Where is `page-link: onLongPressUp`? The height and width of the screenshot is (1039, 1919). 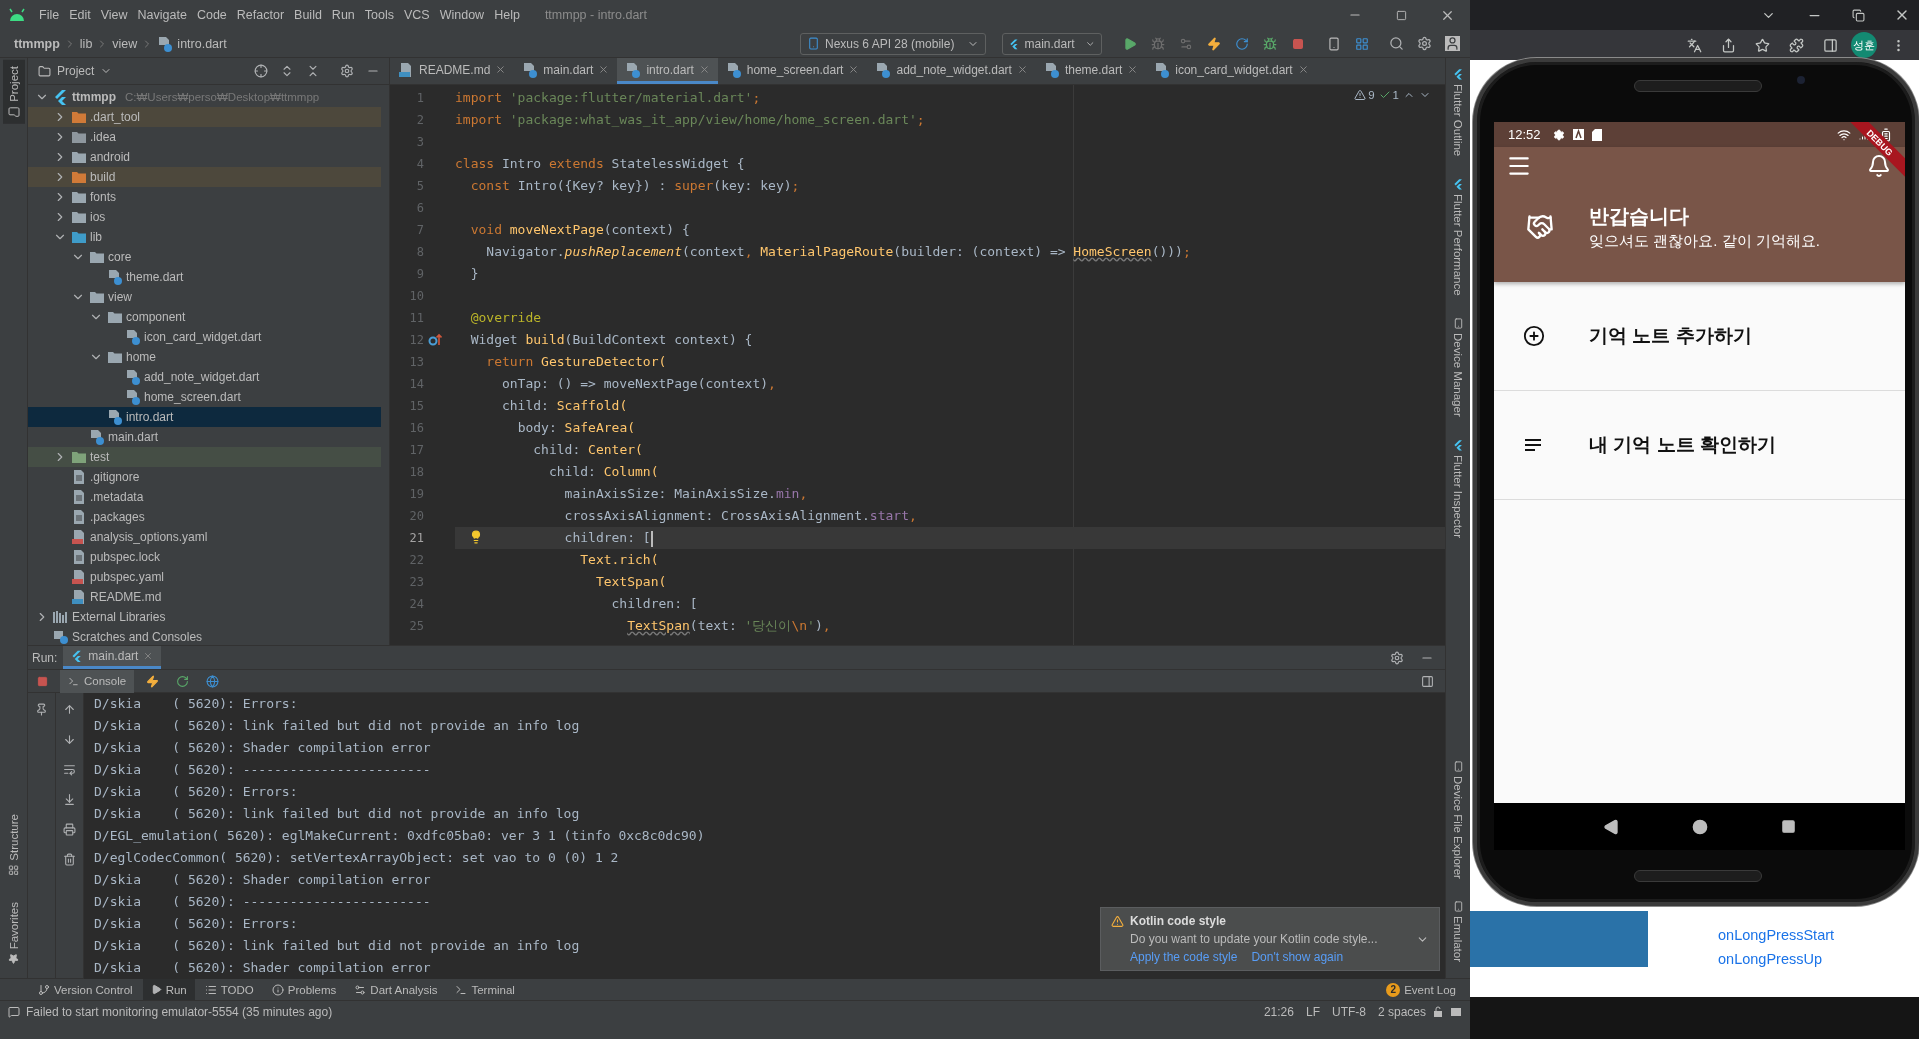 page-link: onLongPressUp is located at coordinates (1776, 959).